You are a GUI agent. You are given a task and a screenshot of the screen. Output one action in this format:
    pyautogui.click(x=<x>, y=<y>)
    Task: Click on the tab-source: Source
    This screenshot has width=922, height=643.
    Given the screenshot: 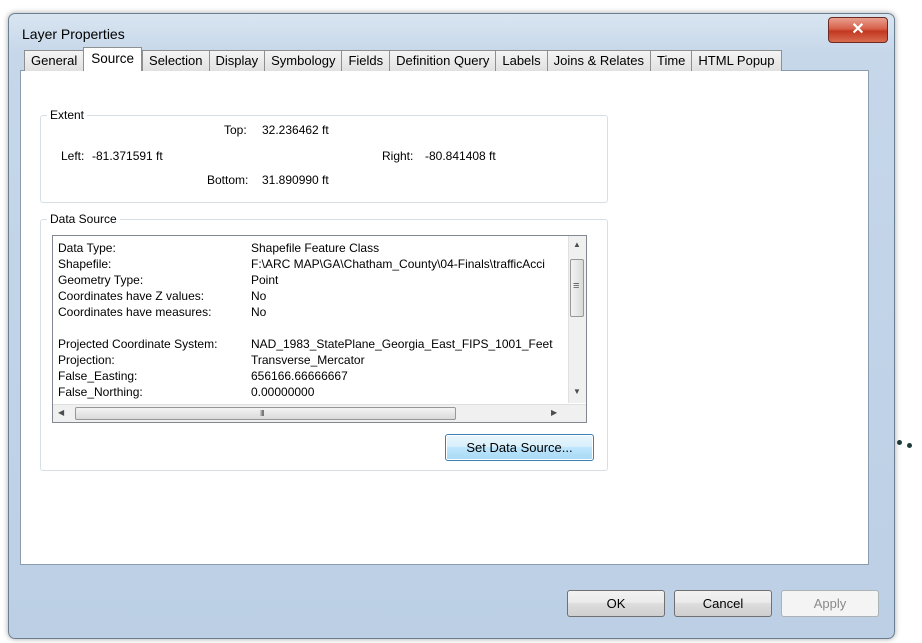 What is the action you would take?
    pyautogui.click(x=113, y=59)
    